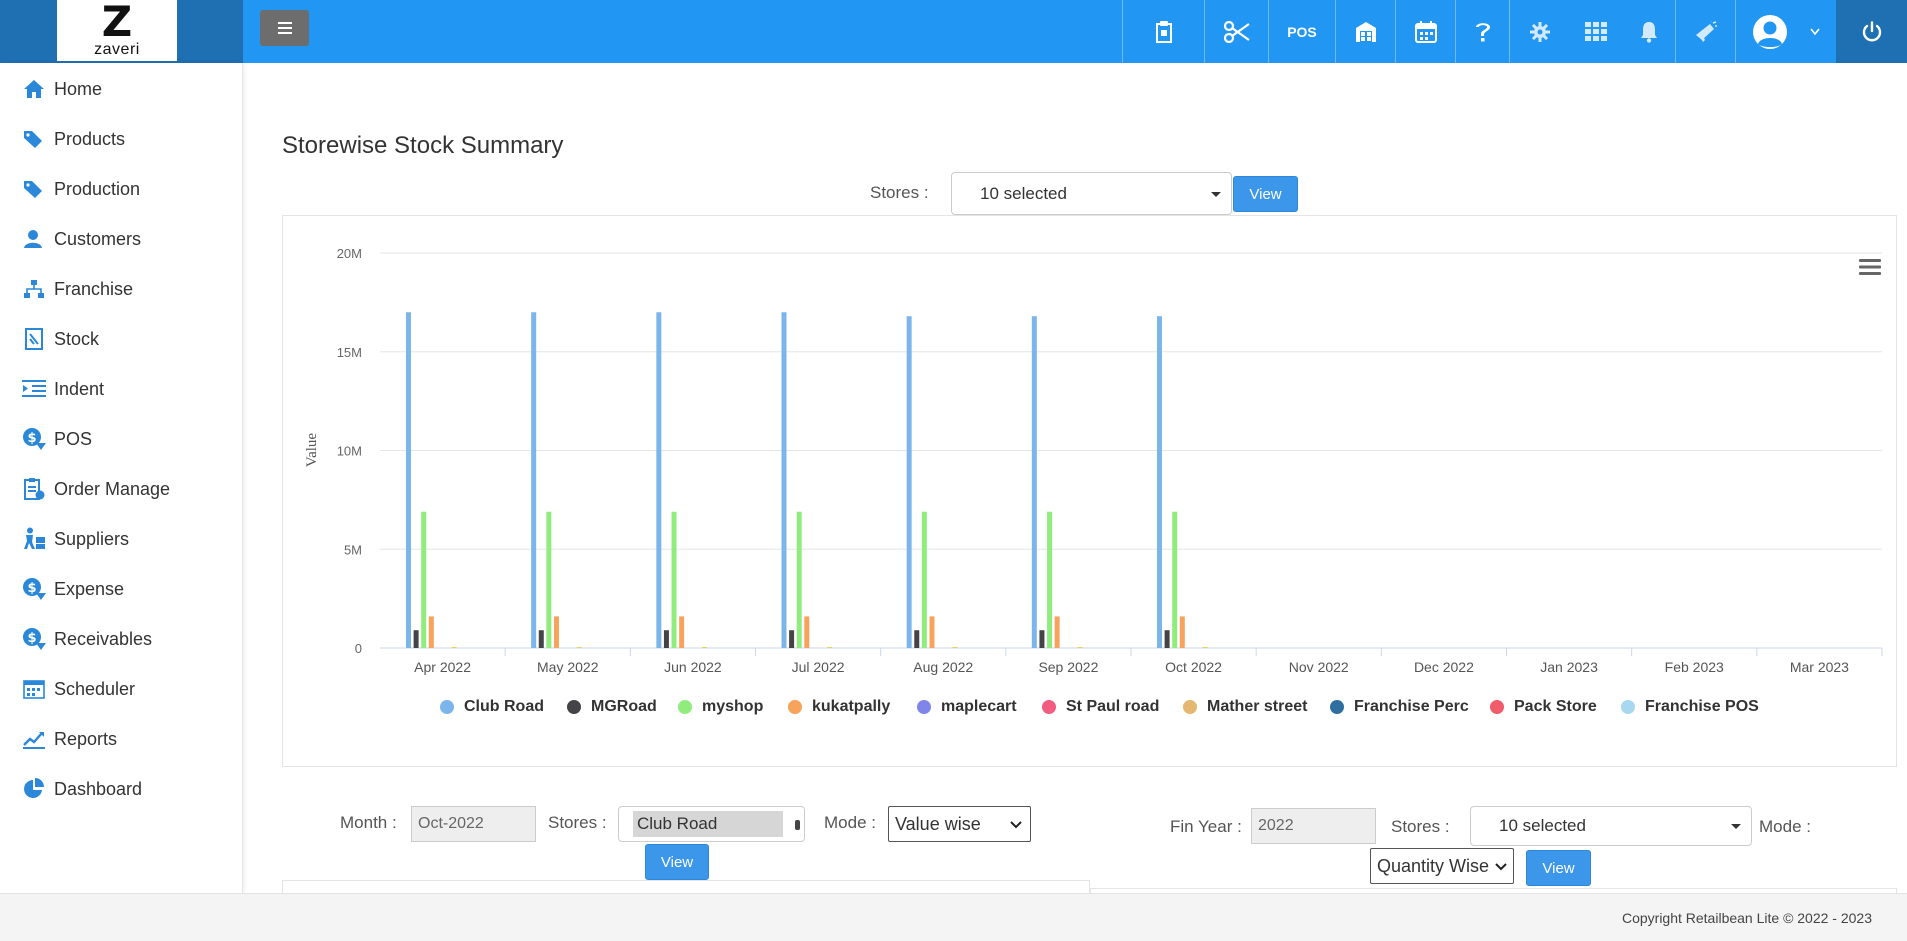 The width and height of the screenshot is (1907, 941). I want to click on legend-item: MGRoad, so click(612, 707).